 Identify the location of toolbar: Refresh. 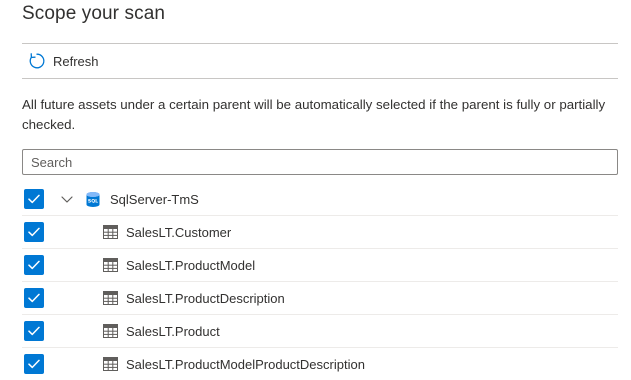
(320, 61).